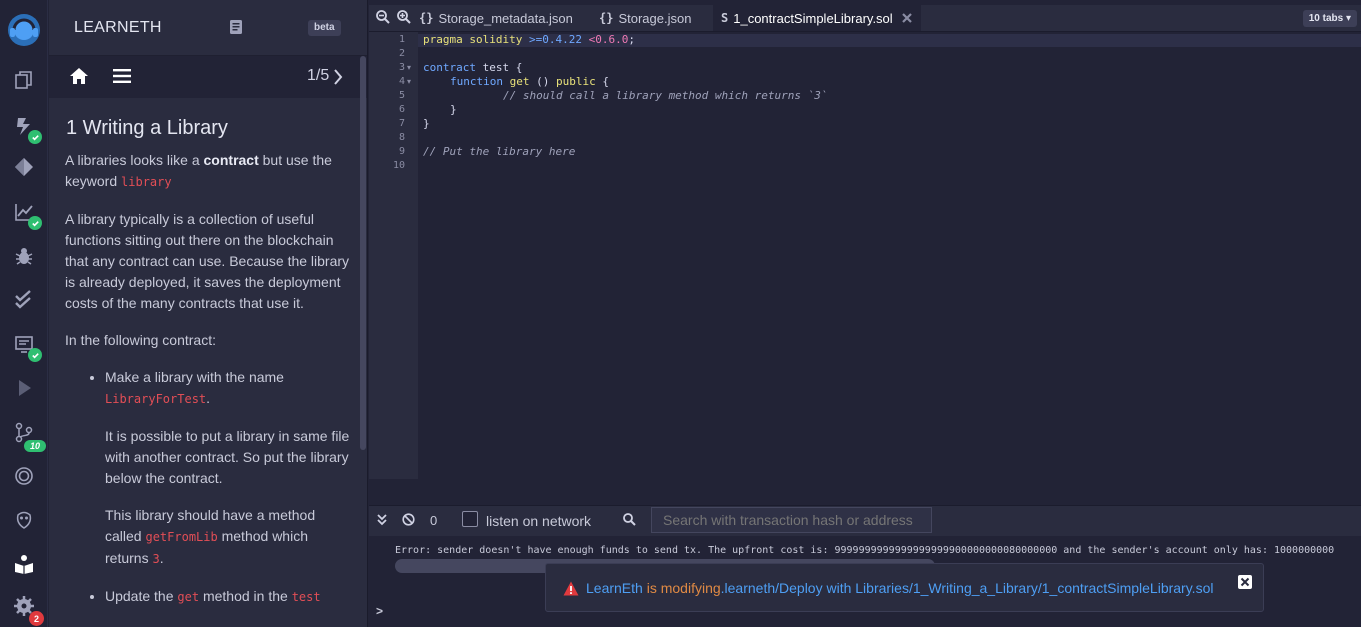  I want to click on line-number: 10, so click(398, 165).